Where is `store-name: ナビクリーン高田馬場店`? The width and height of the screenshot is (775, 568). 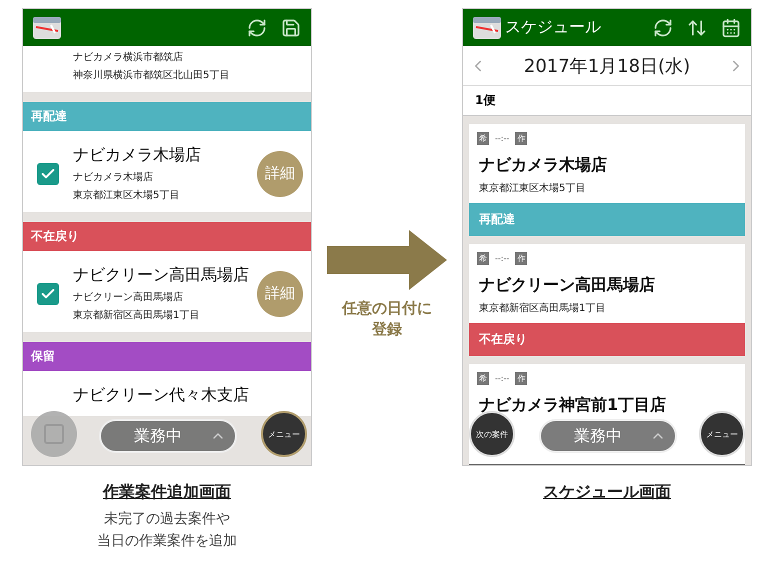 store-name: ナビクリーン高田馬場店 is located at coordinates (128, 297).